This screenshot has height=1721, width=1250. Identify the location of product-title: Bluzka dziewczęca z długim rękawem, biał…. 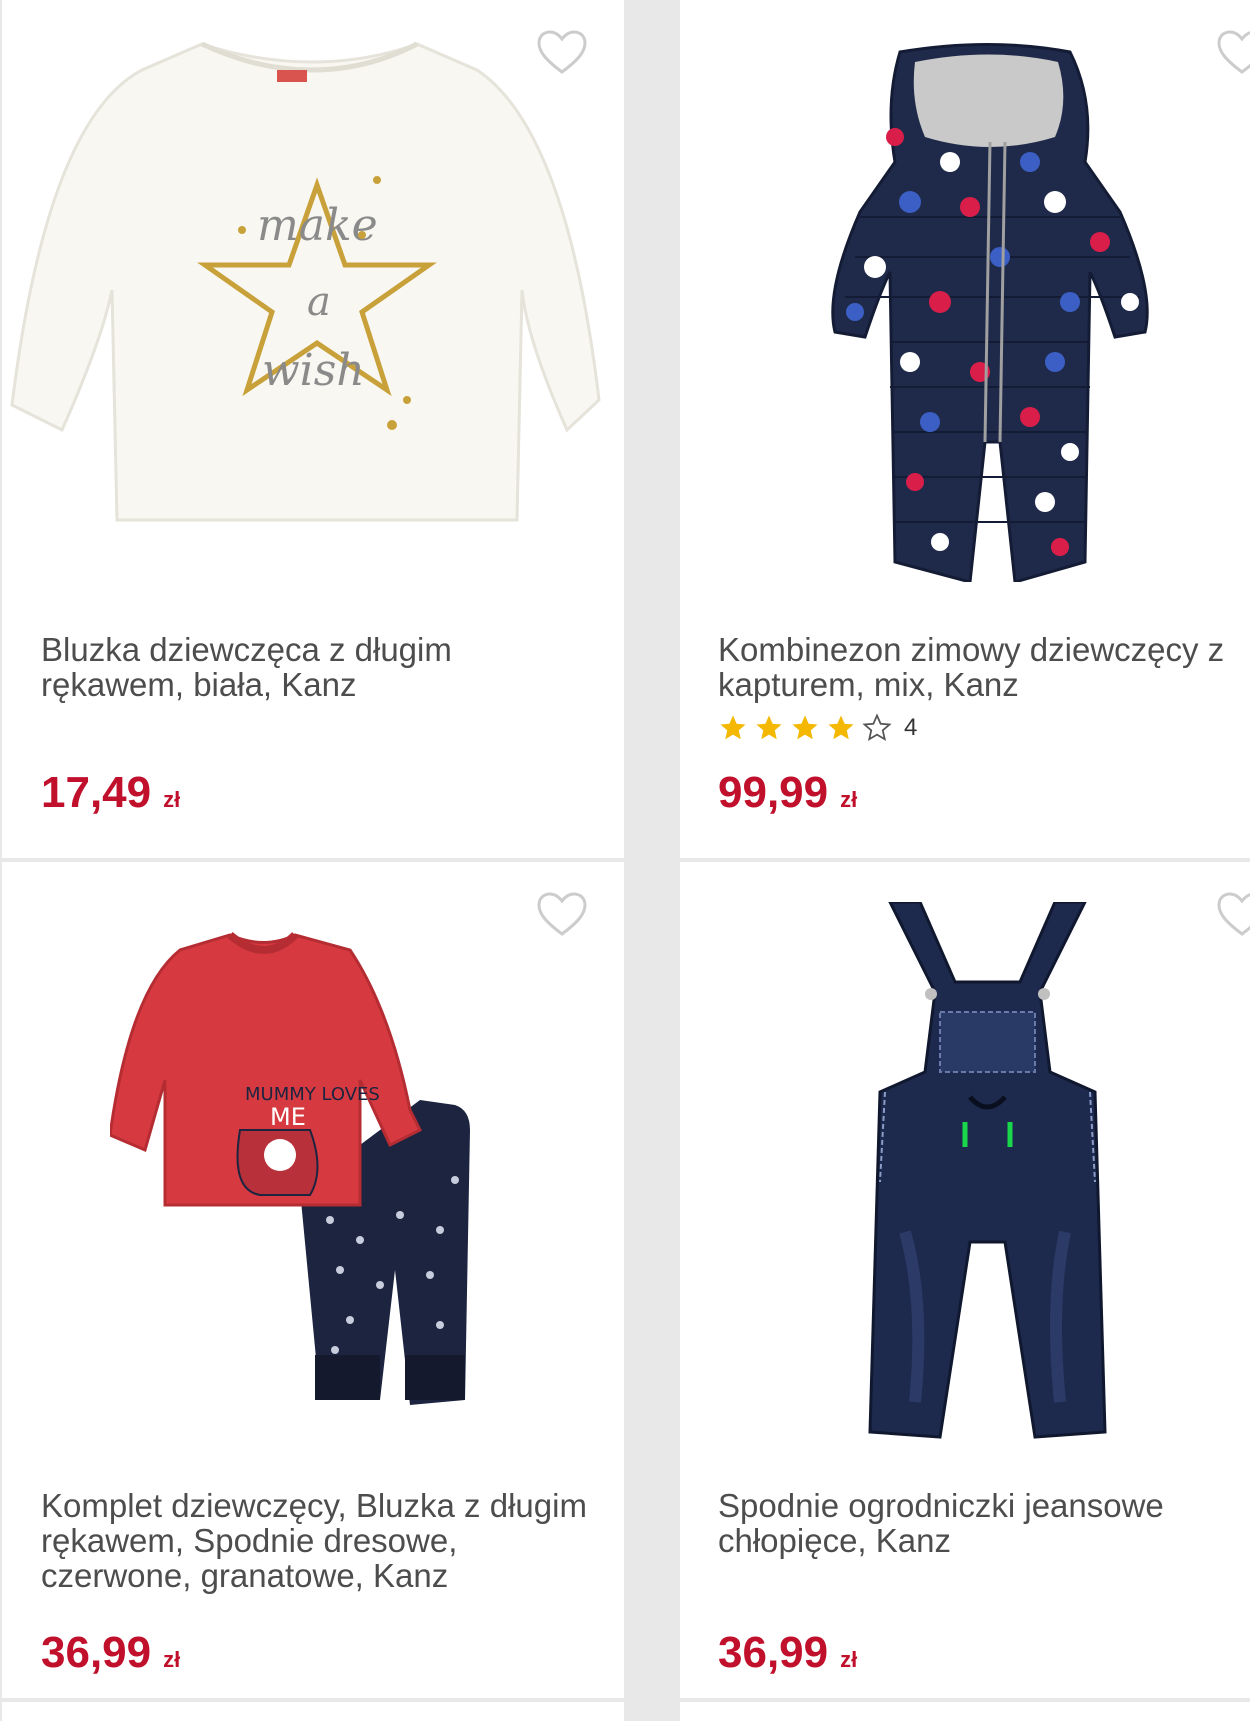
(321, 667).